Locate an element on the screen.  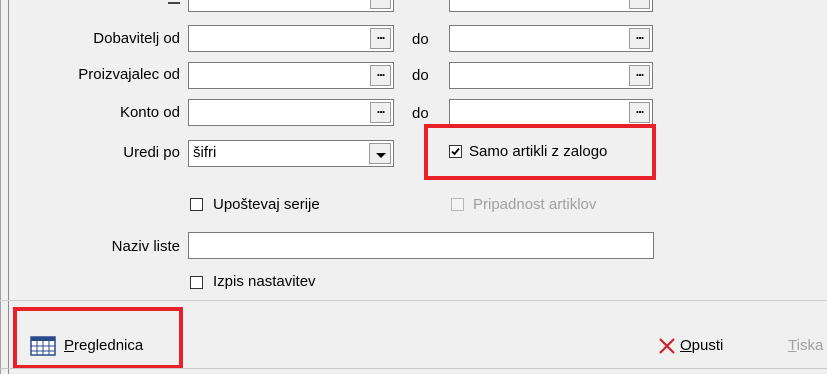
sort-combobox: šifri is located at coordinates (291, 153).